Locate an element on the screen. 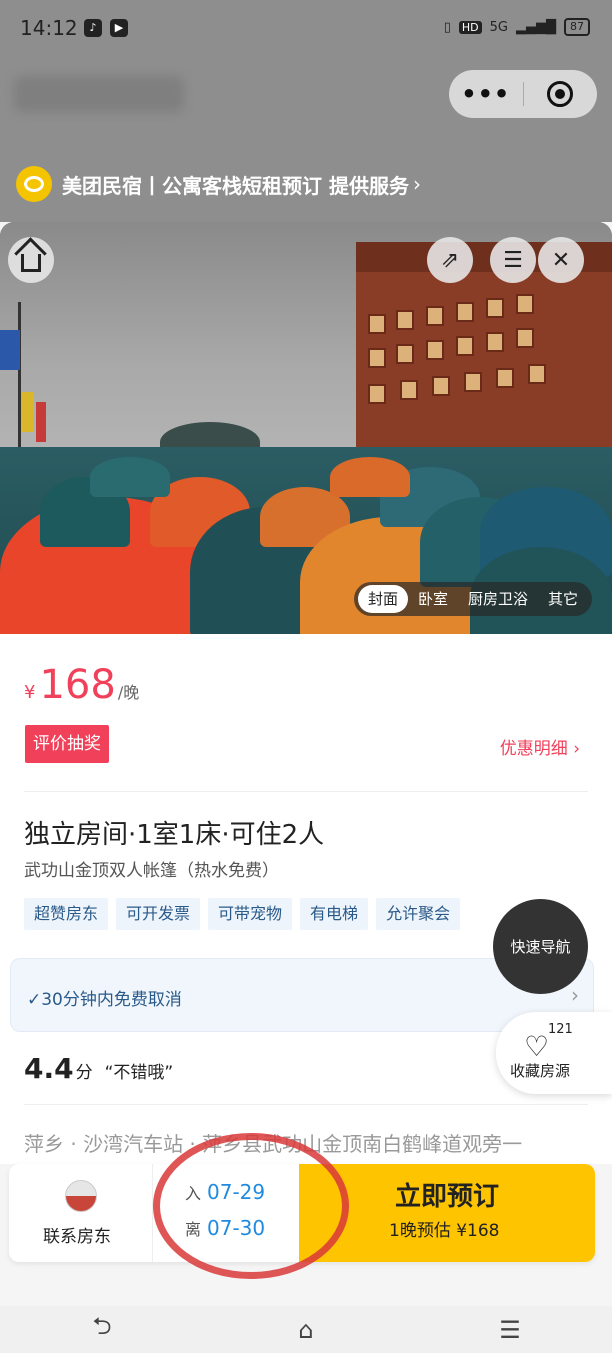 This screenshot has height=1353, width=612. book-estimate: 1晚预估 ¥168 is located at coordinates (444, 1231).